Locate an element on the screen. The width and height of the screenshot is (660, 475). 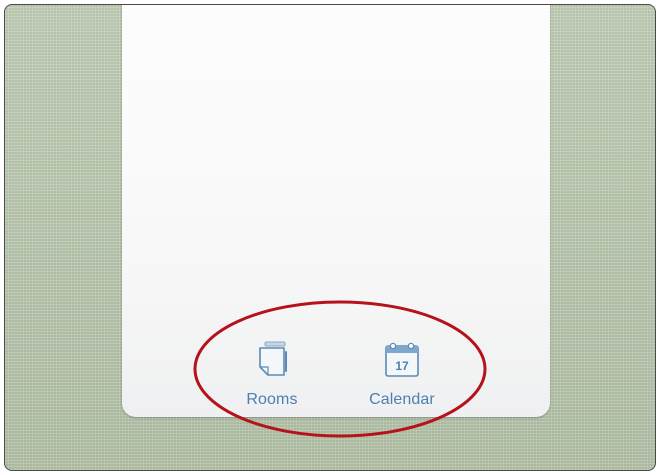
rooms-icon is located at coordinates (272, 359).